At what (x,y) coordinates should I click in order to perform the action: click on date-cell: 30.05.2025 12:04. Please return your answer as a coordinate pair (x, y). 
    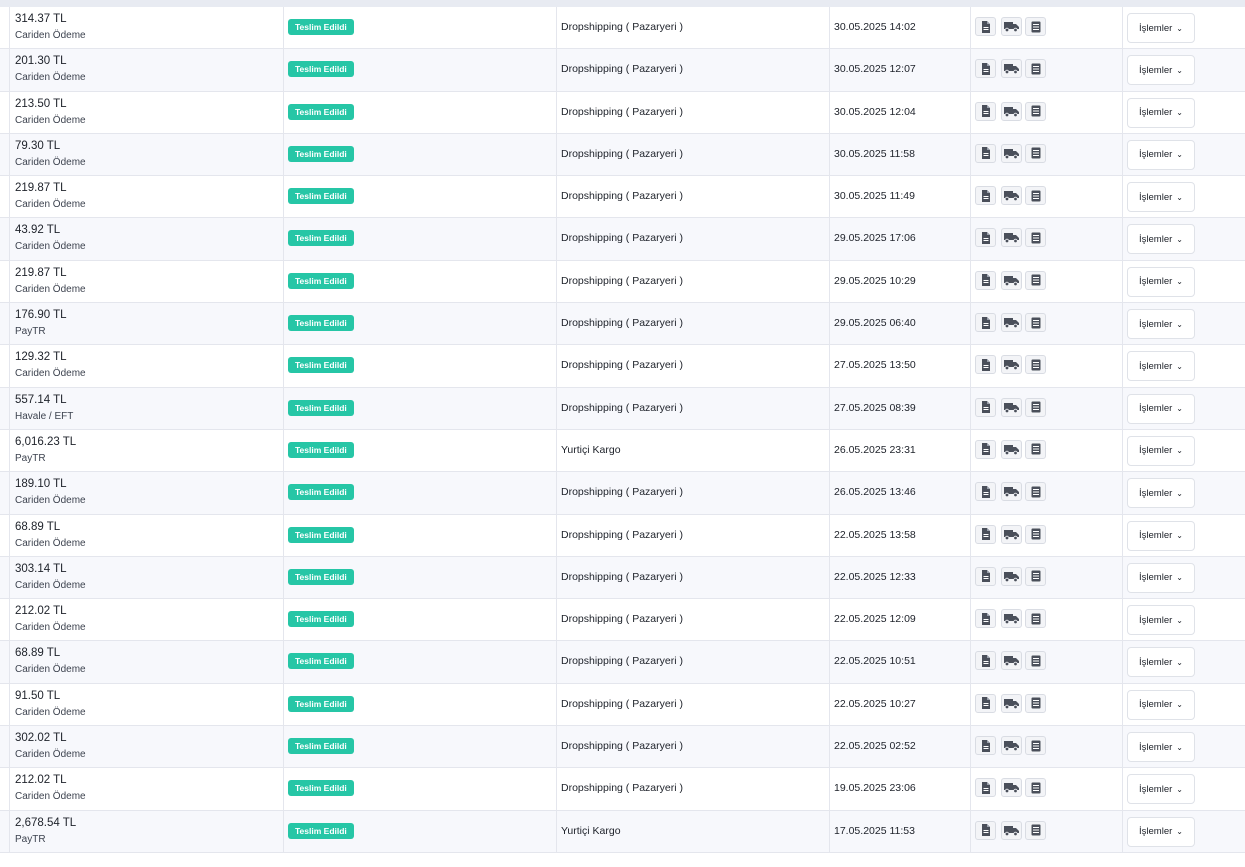
    Looking at the image, I should click on (900, 112).